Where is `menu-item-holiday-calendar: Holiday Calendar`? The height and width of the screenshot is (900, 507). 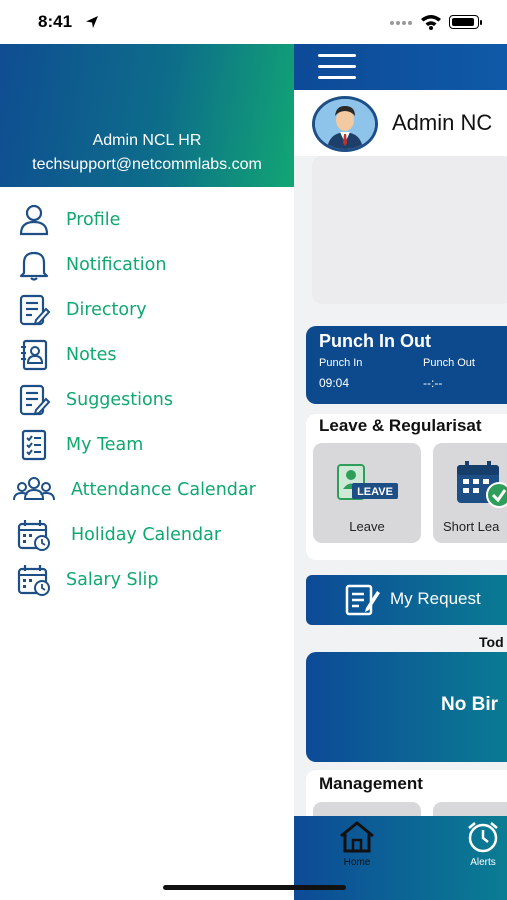 menu-item-holiday-calendar: Holiday Calendar is located at coordinates (147, 535).